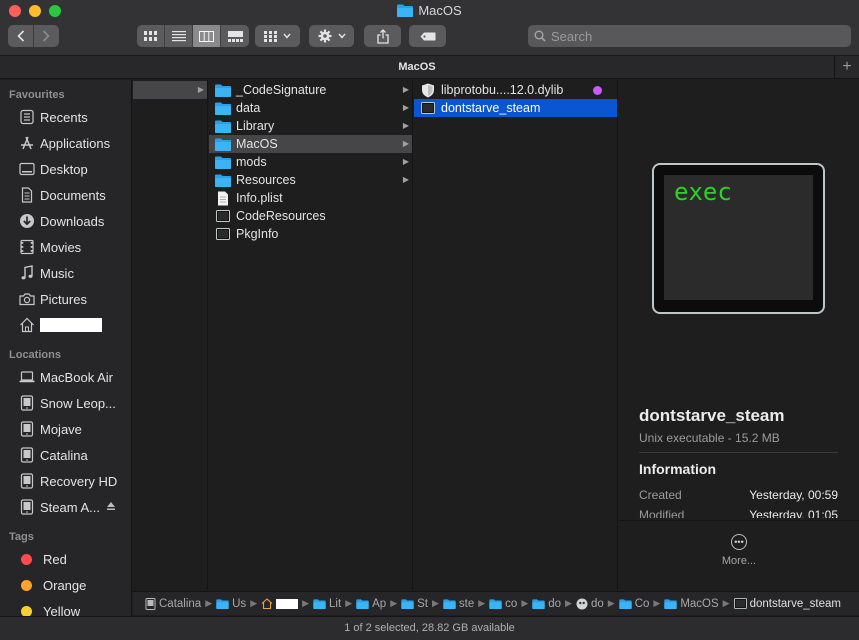  I want to click on created-row: Created Yesterday, 00:59, so click(738, 495).